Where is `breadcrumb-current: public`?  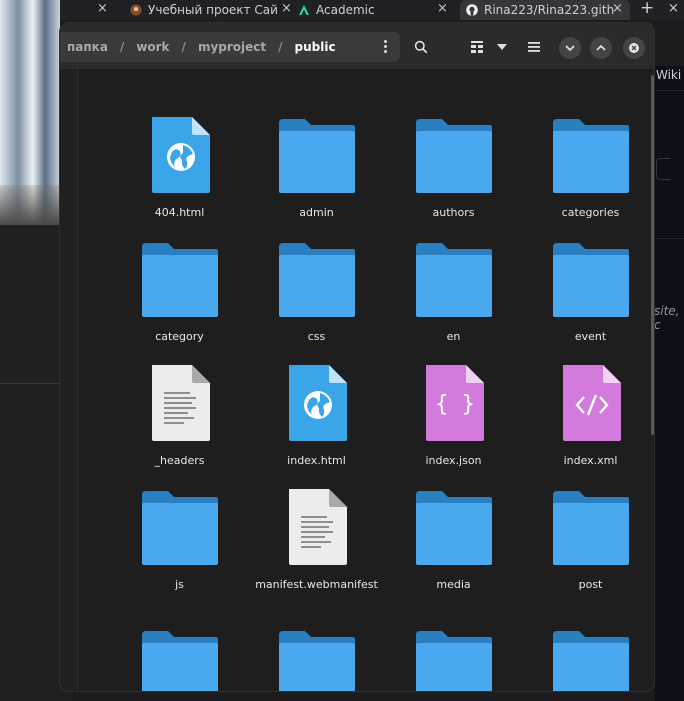
breadcrumb-current: public is located at coordinates (315, 47).